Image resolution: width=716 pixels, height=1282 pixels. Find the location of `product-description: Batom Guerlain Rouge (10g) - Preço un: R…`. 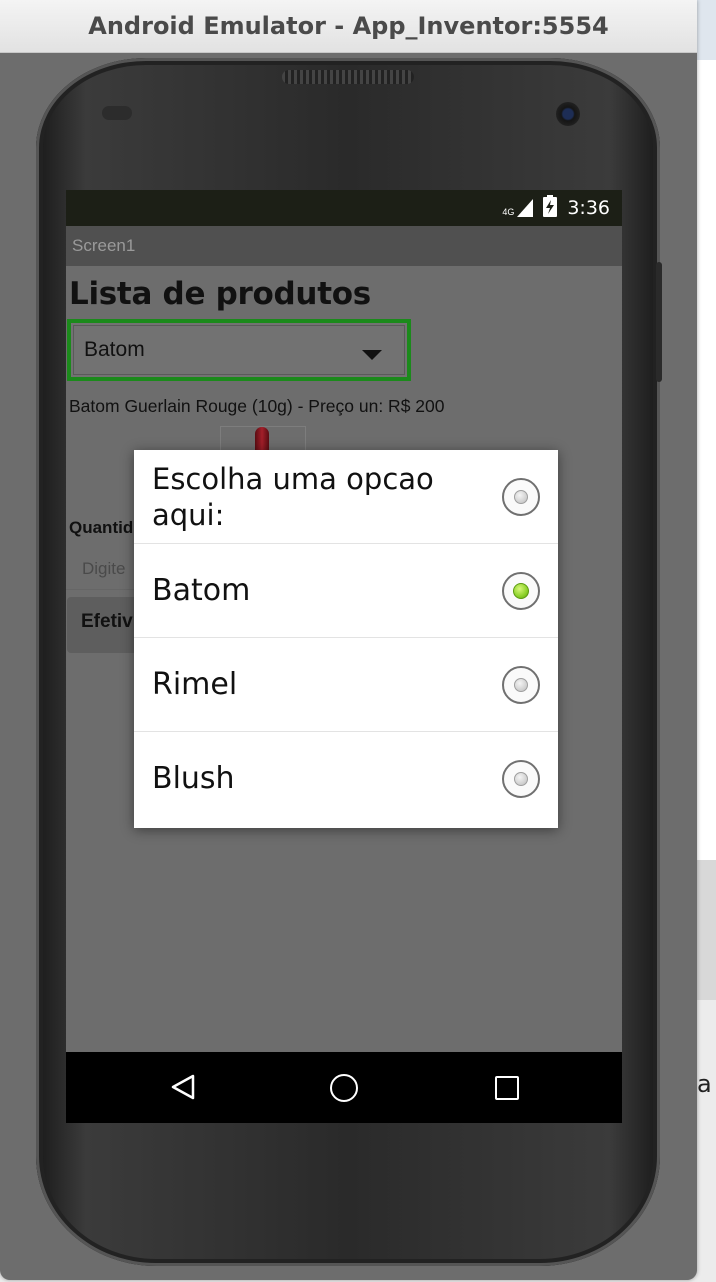

product-description: Batom Guerlain Rouge (10g) - Preço un: R… is located at coordinates (257, 406).